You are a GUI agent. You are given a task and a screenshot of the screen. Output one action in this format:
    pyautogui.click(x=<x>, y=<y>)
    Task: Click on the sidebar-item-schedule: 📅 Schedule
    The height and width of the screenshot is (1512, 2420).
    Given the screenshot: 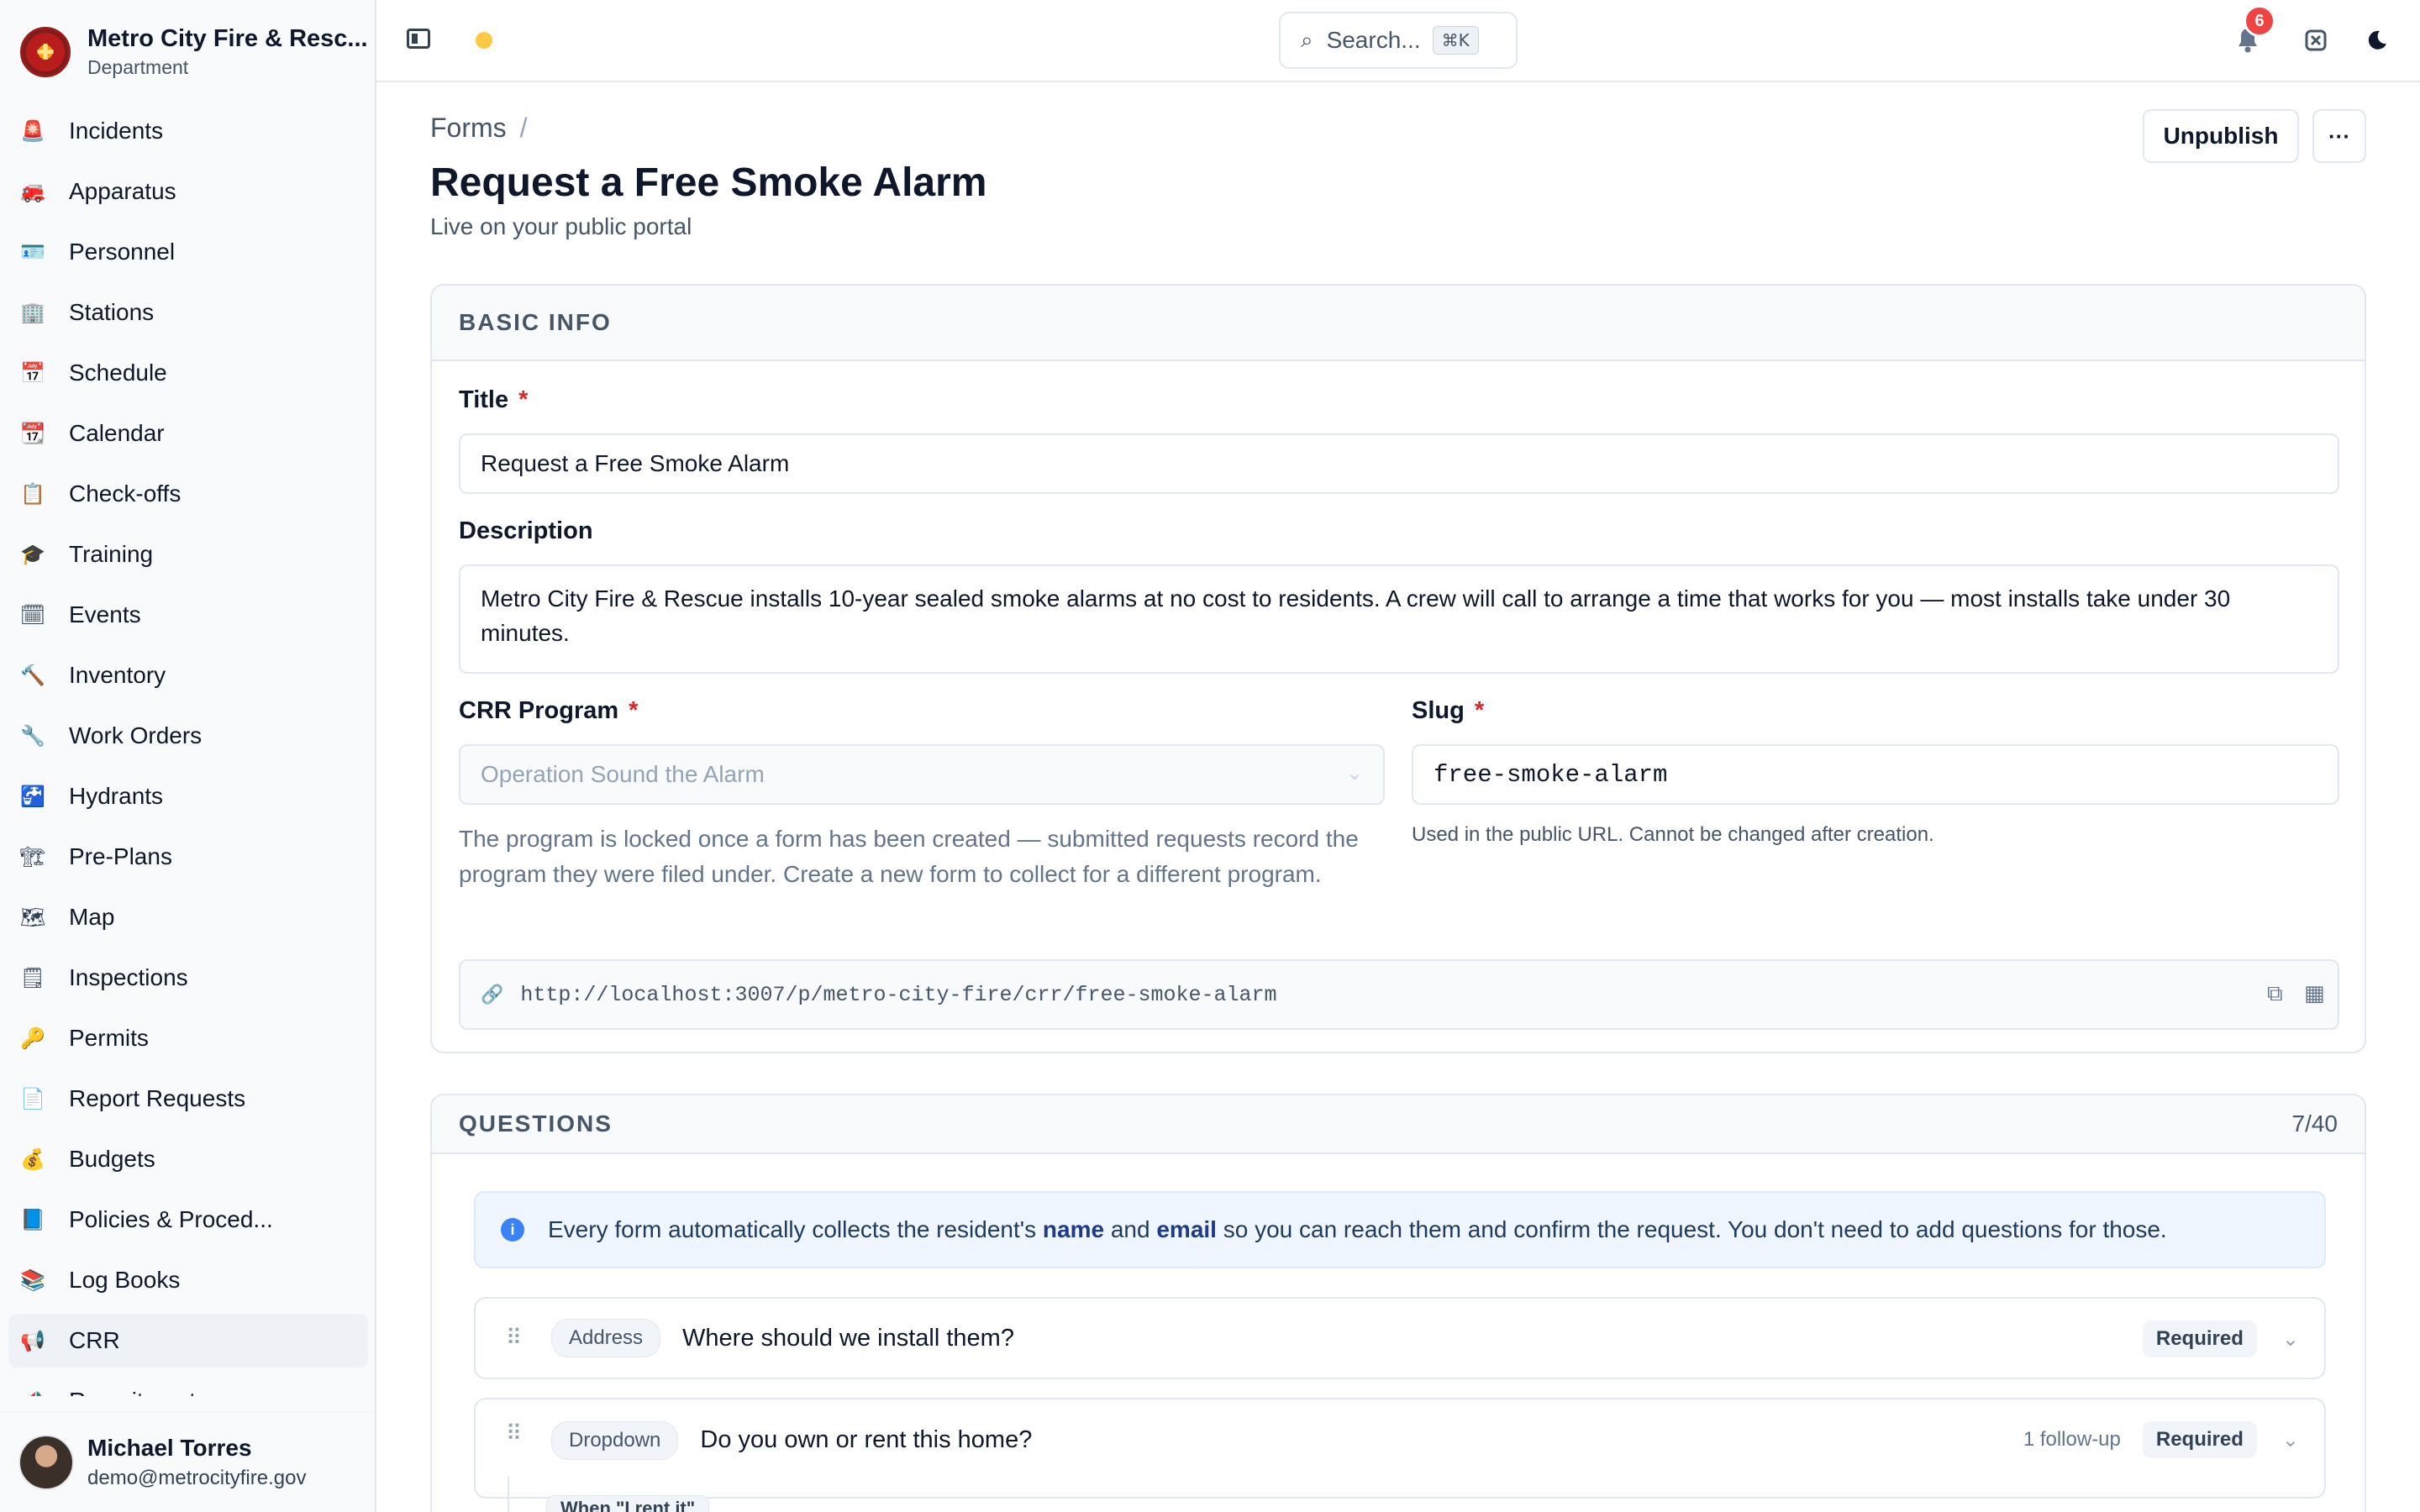 What is the action you would take?
    pyautogui.click(x=188, y=373)
    